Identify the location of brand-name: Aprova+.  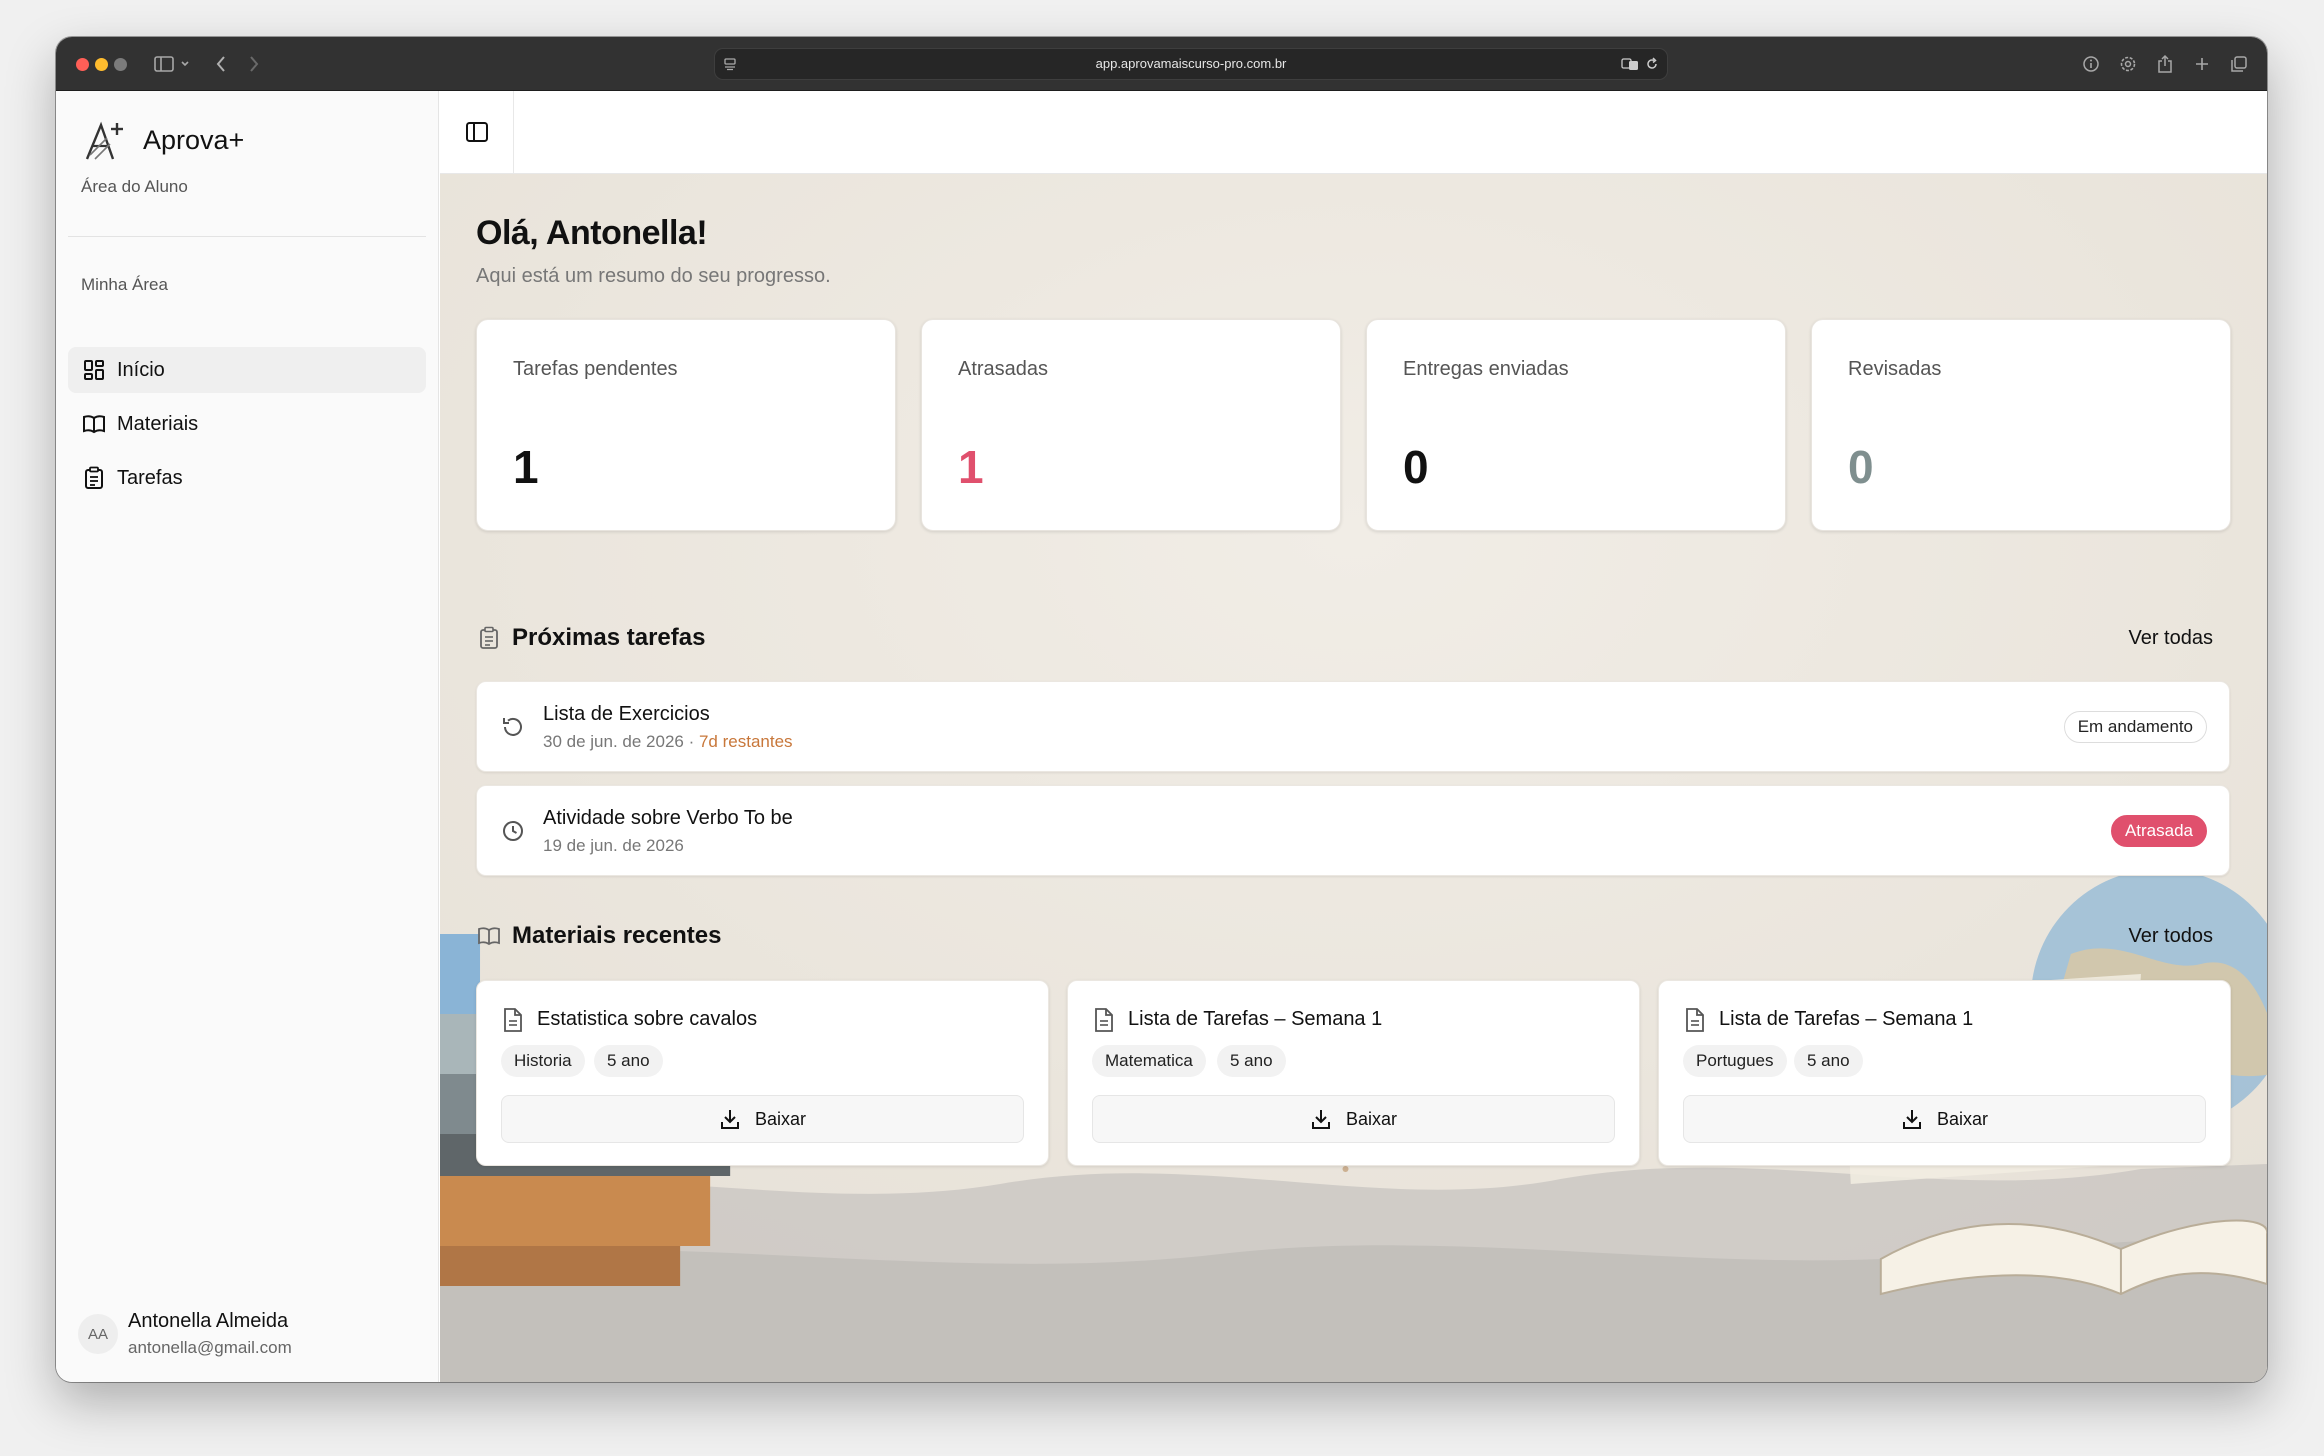
(194, 140).